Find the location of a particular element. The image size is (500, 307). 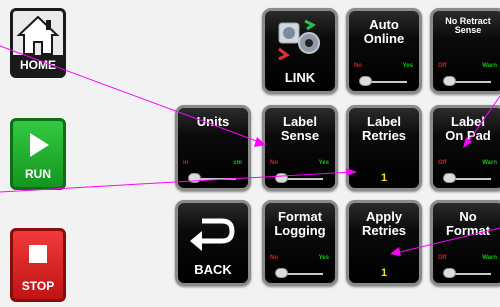

auto-online-title: Auto Online is located at coordinates (384, 31).